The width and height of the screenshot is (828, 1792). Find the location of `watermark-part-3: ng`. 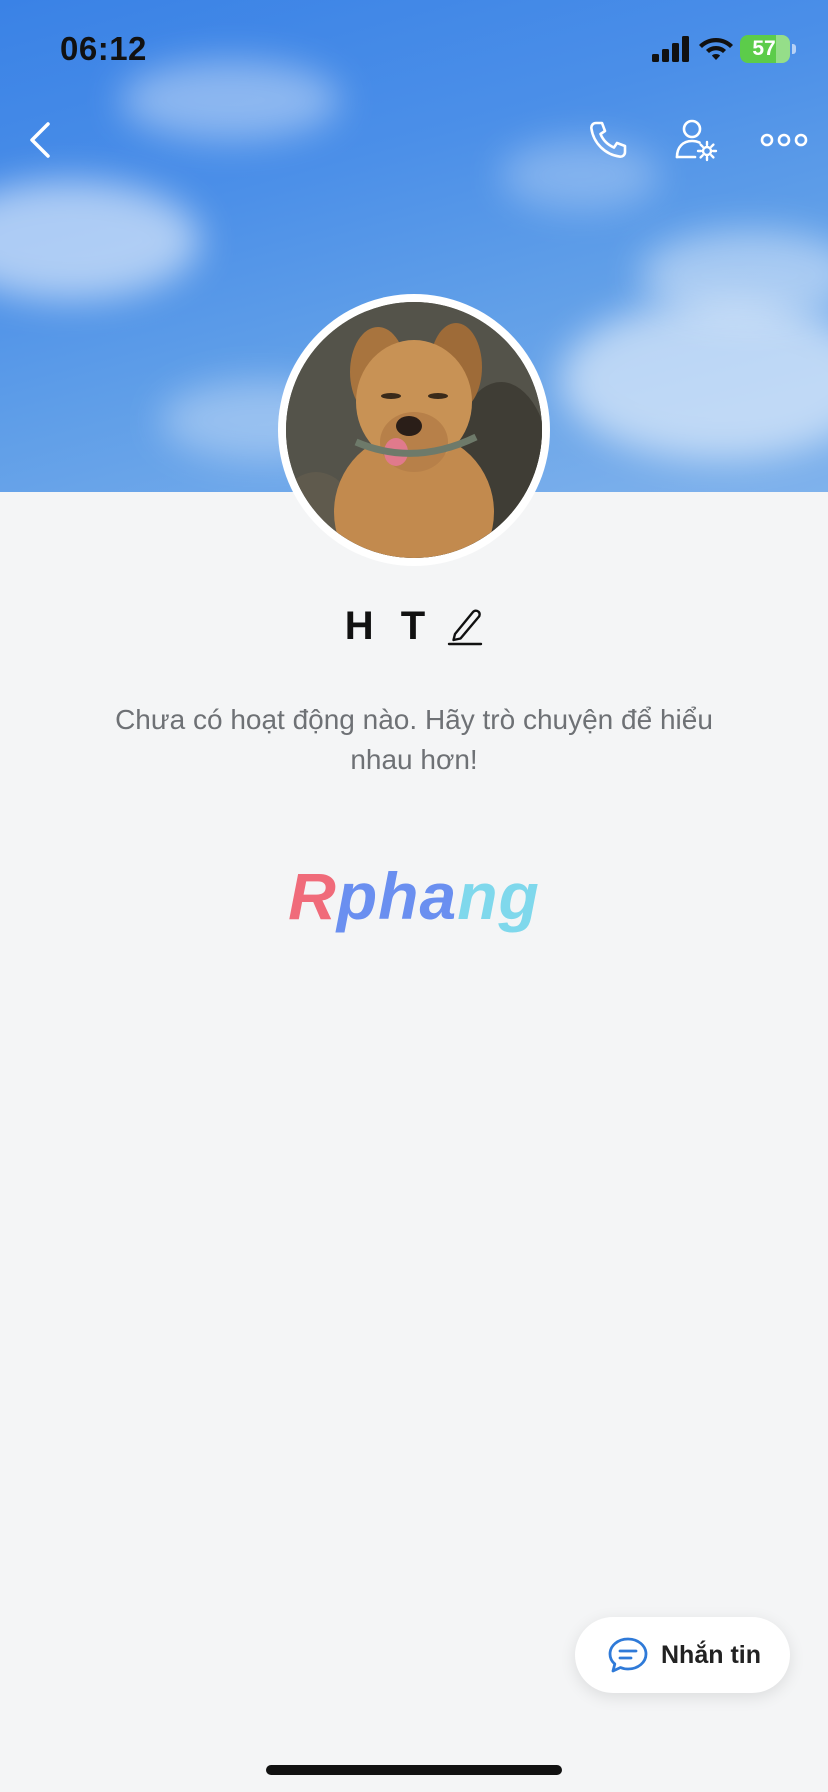

watermark-part-3: ng is located at coordinates (498, 896).